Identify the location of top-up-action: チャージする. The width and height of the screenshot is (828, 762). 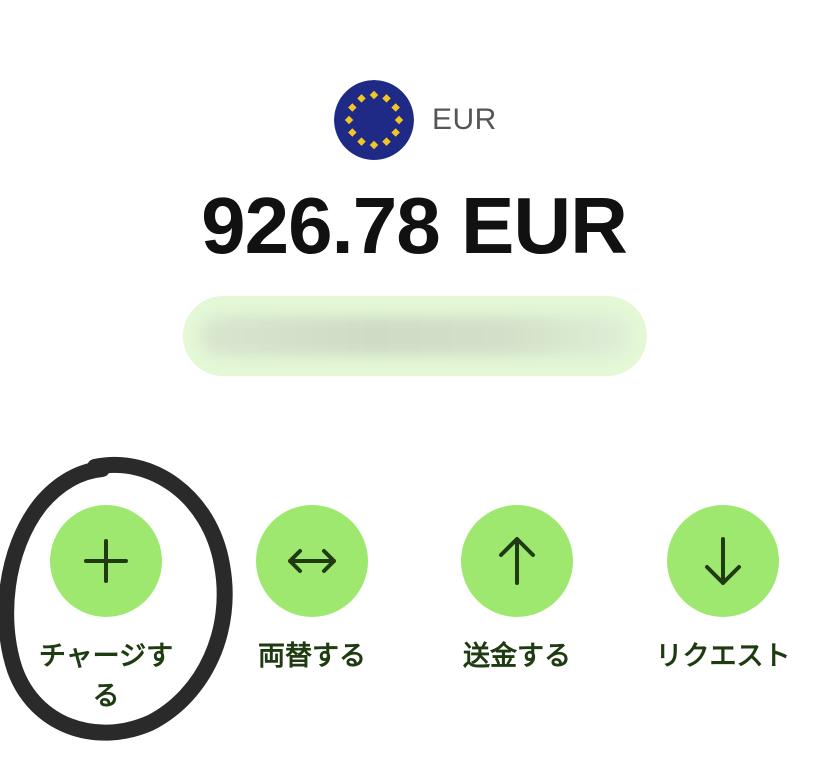
(106, 611).